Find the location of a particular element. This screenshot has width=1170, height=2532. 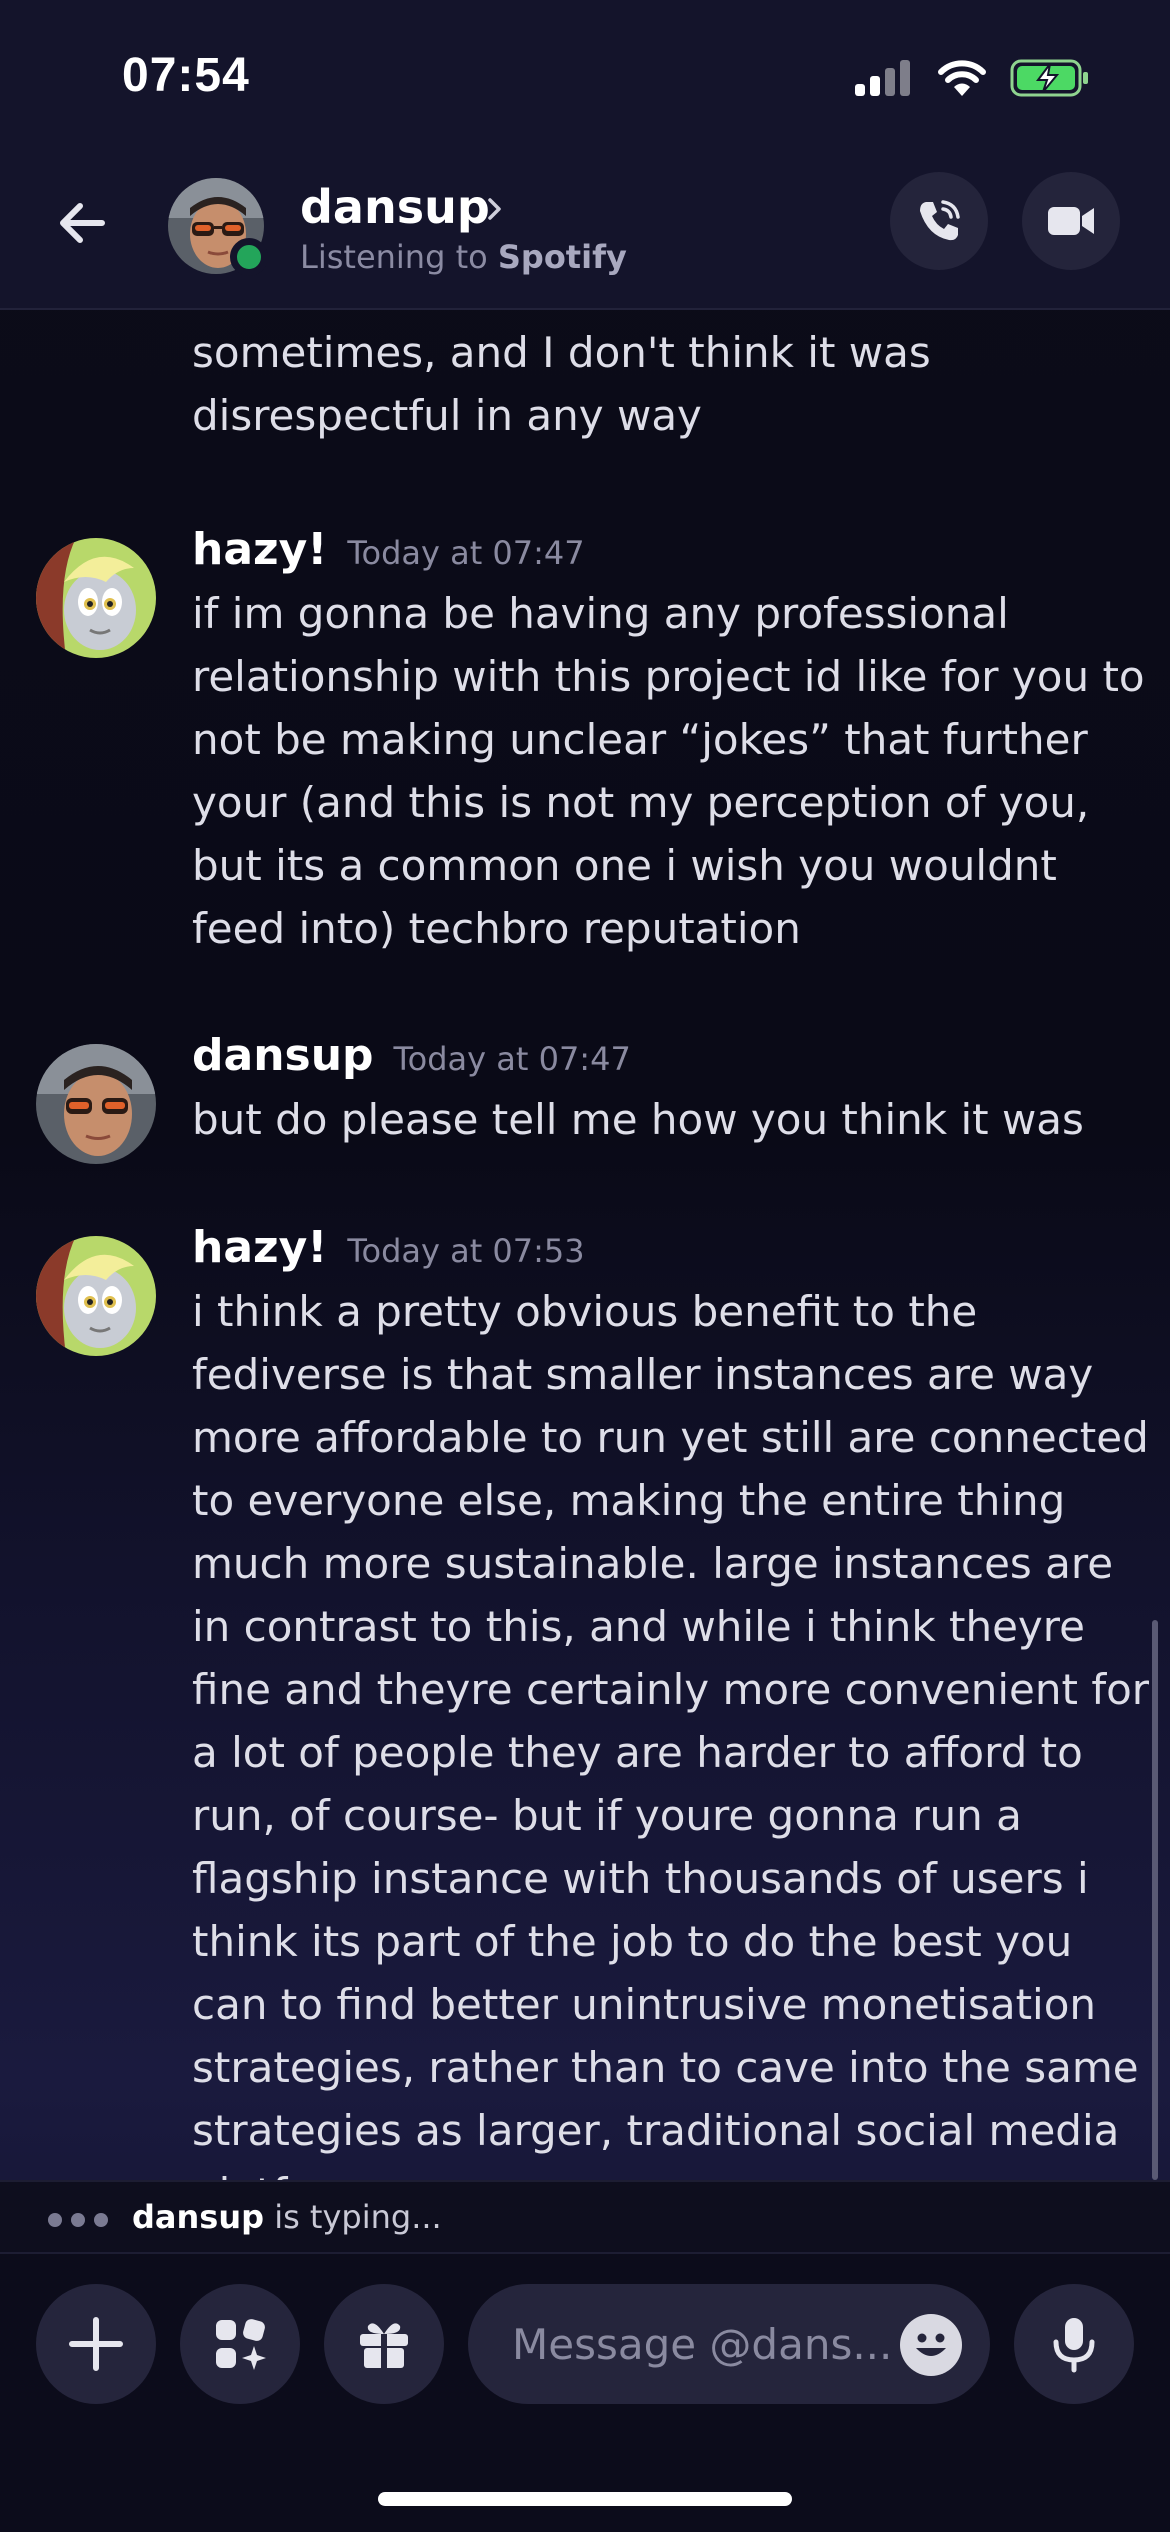

message-author: dansup Today at 07:47 is located at coordinates (411, 1055).